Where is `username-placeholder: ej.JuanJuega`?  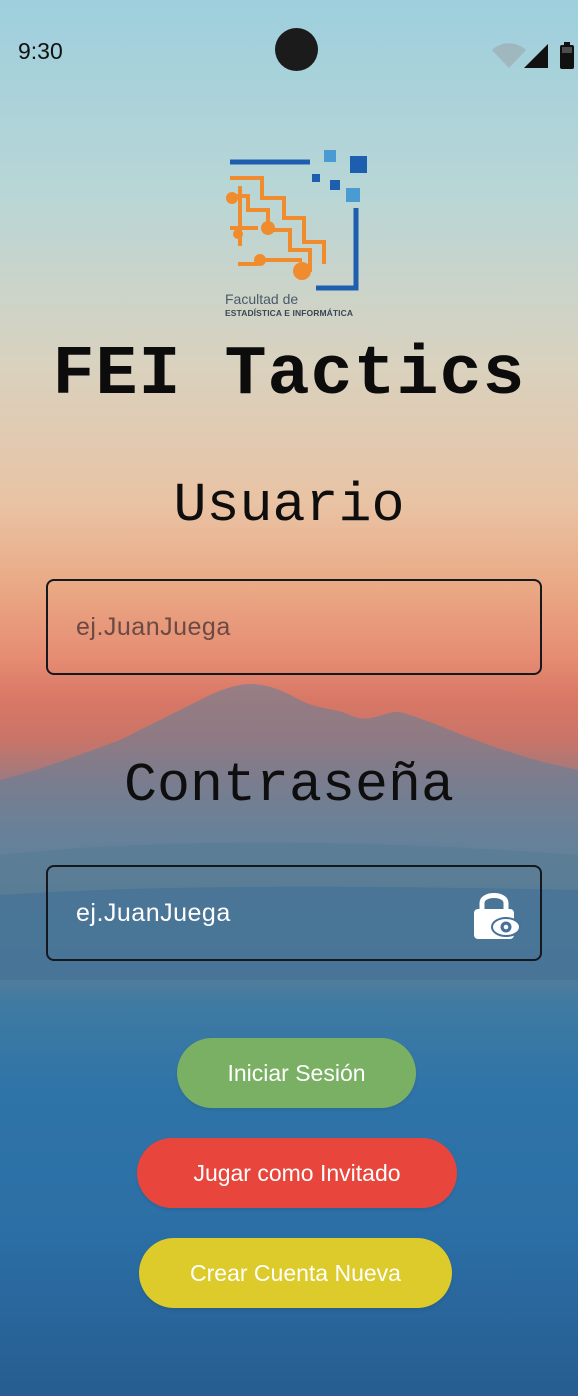
username-placeholder: ej.JuanJuega is located at coordinates (153, 627).